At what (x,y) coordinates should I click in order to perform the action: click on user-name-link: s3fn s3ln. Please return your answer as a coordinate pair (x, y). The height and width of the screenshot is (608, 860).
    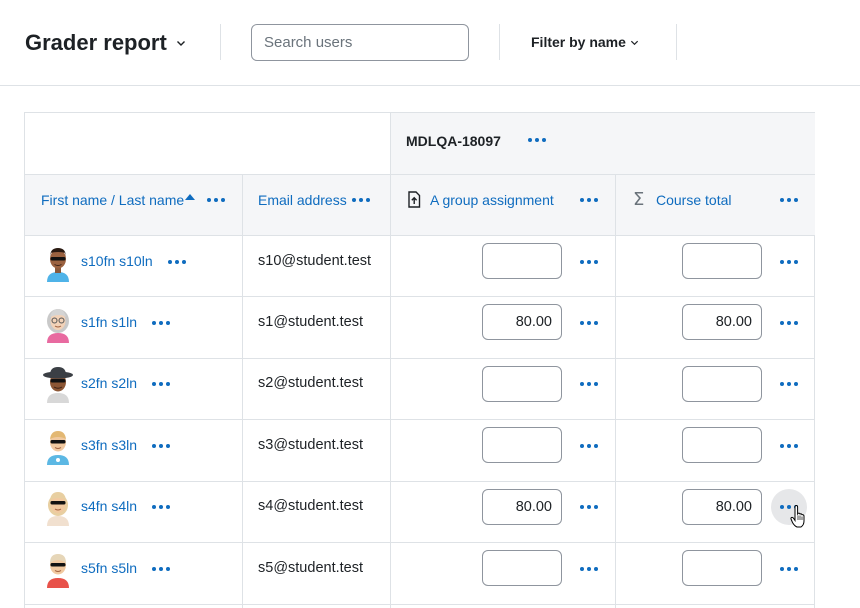
    Looking at the image, I should click on (109, 445).